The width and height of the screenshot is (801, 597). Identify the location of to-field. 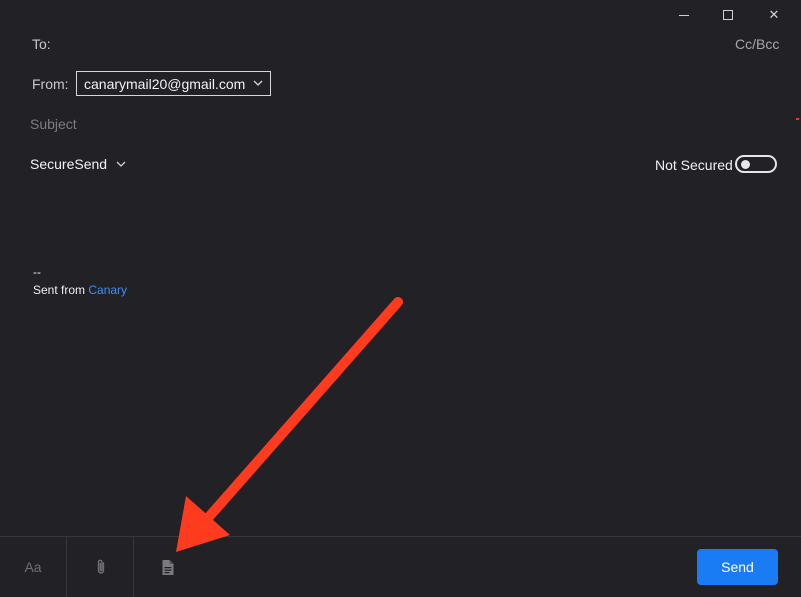
(390, 44).